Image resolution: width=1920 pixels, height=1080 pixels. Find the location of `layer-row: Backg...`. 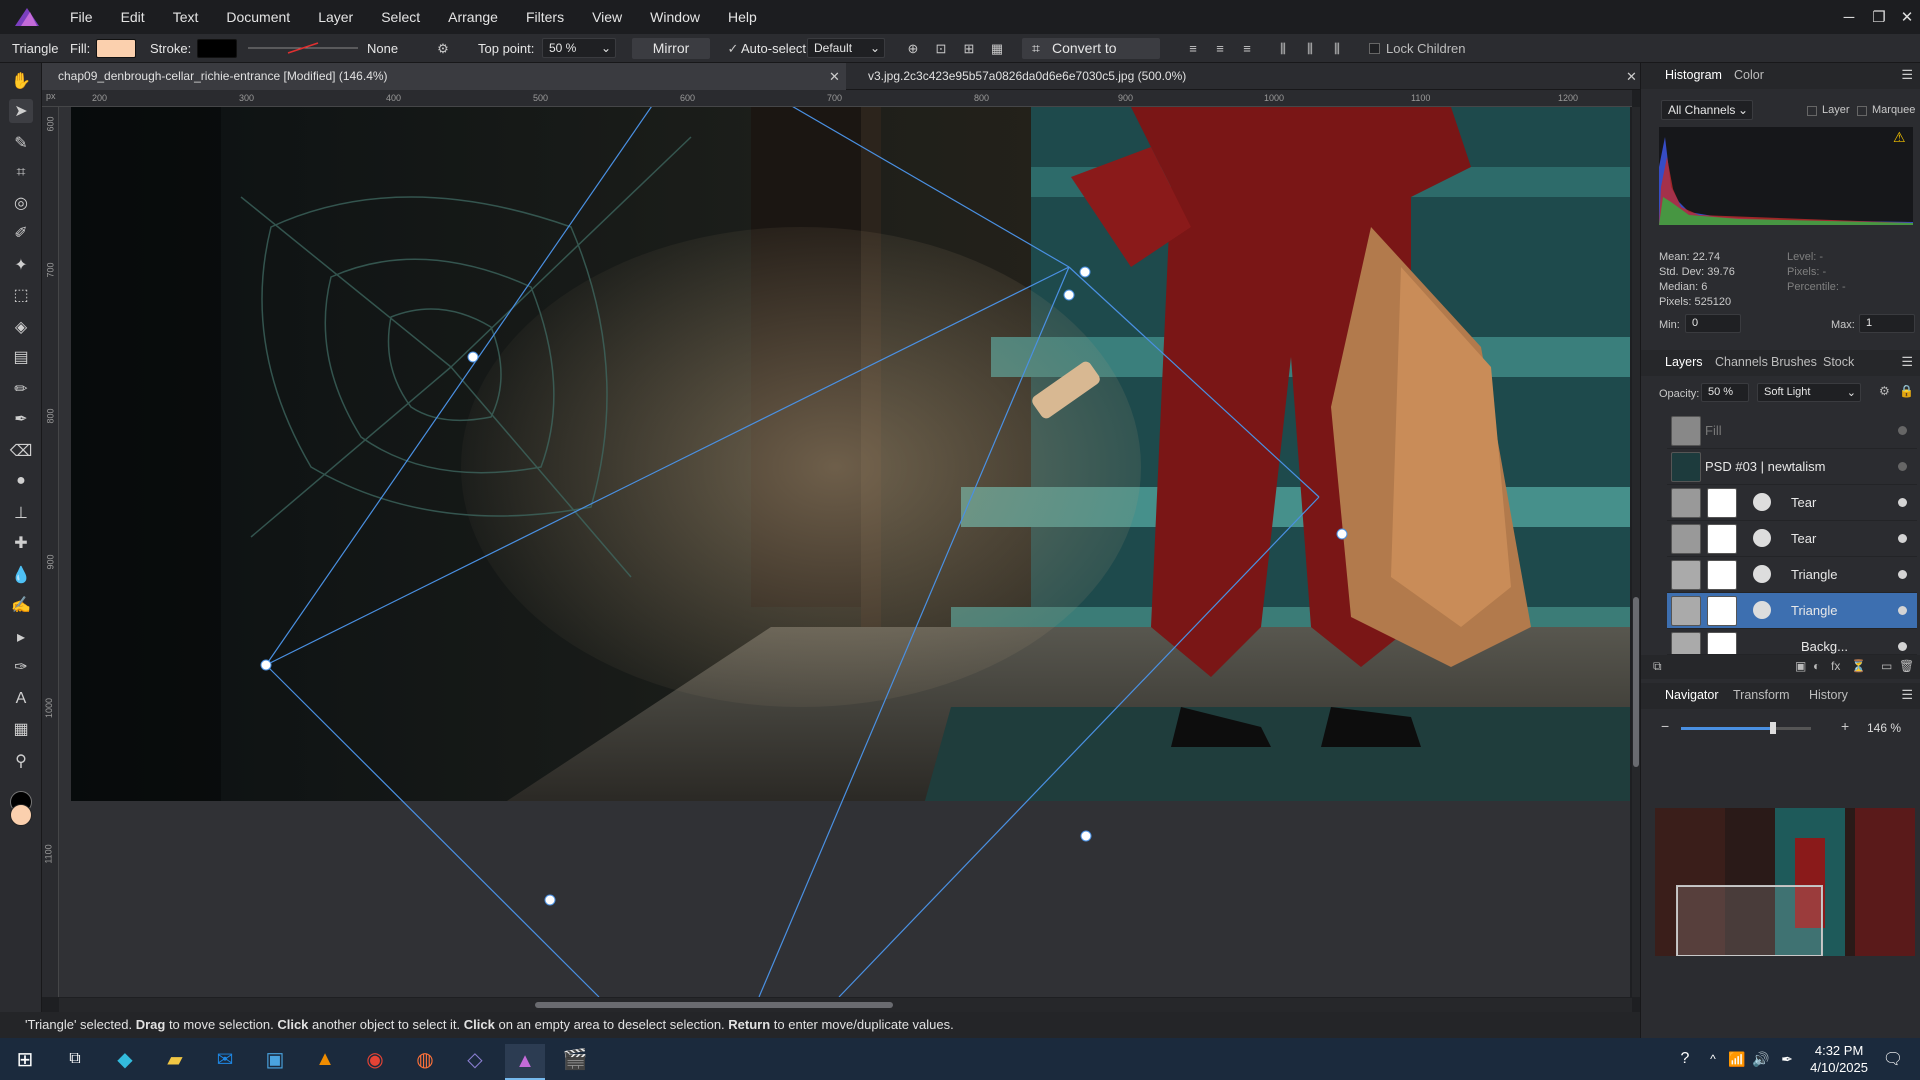

layer-row: Backg... is located at coordinates (1792, 642).